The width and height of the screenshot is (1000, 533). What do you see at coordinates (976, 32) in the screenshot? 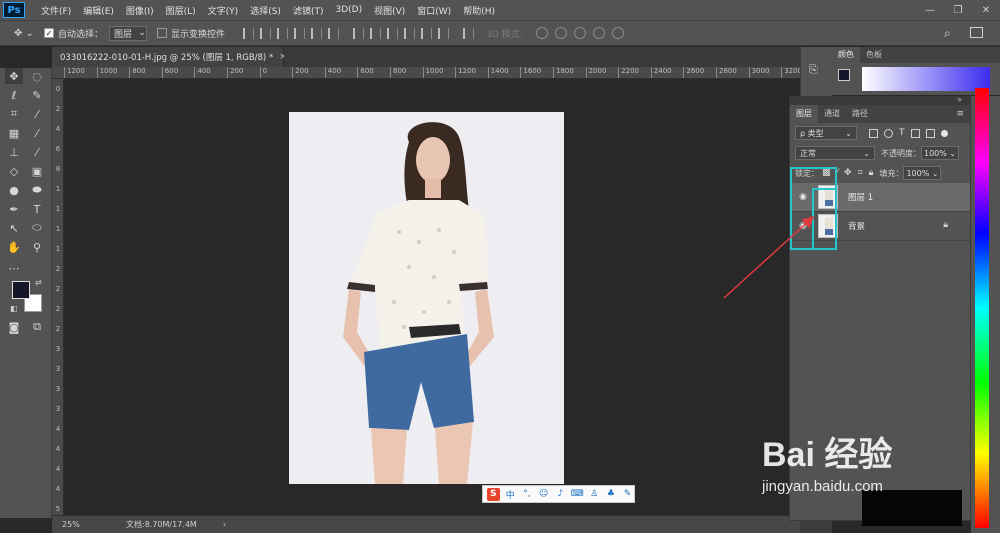
I see `workspace-icon` at bounding box center [976, 32].